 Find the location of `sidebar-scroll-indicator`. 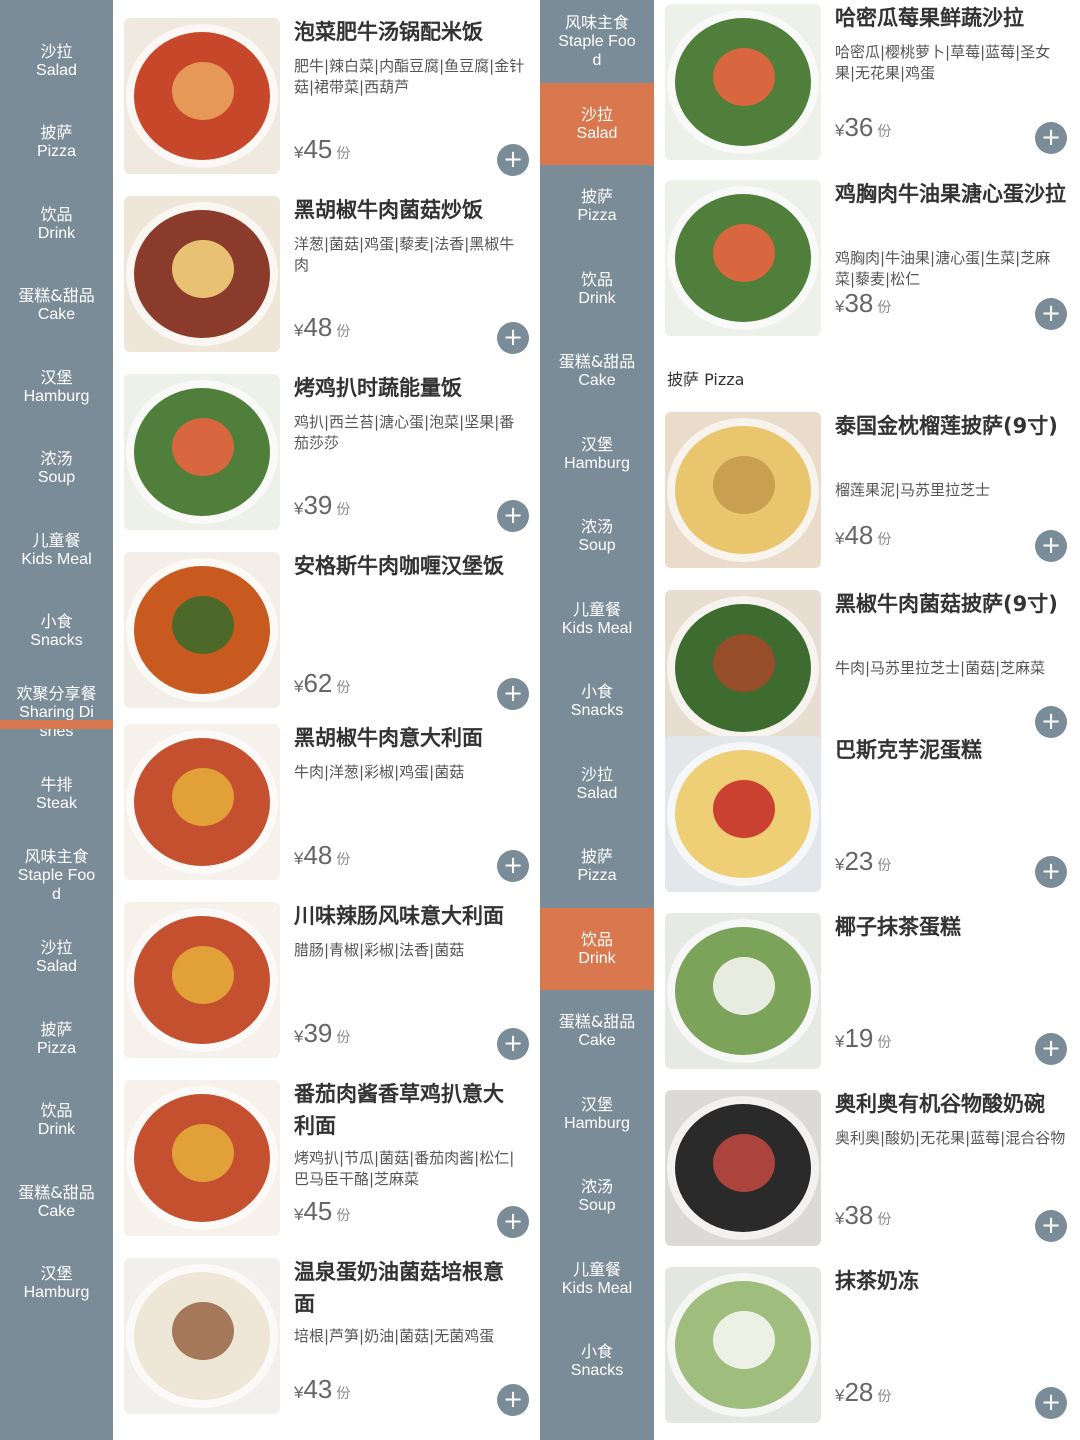

sidebar-scroll-indicator is located at coordinates (56, 724).